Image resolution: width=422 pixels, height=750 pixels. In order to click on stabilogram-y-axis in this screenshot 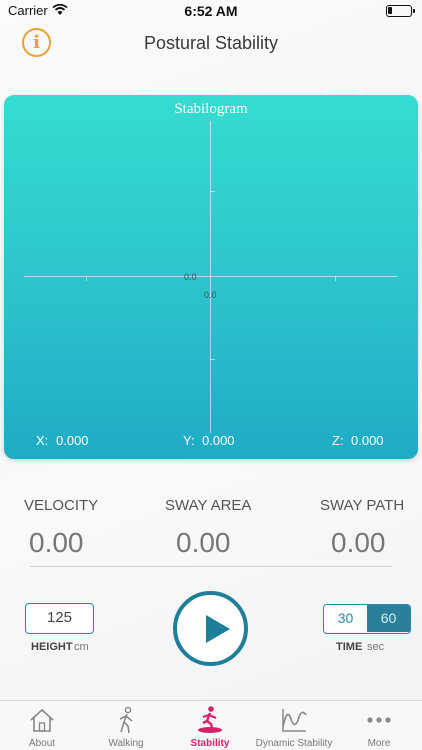, I will do `click(210, 277)`.